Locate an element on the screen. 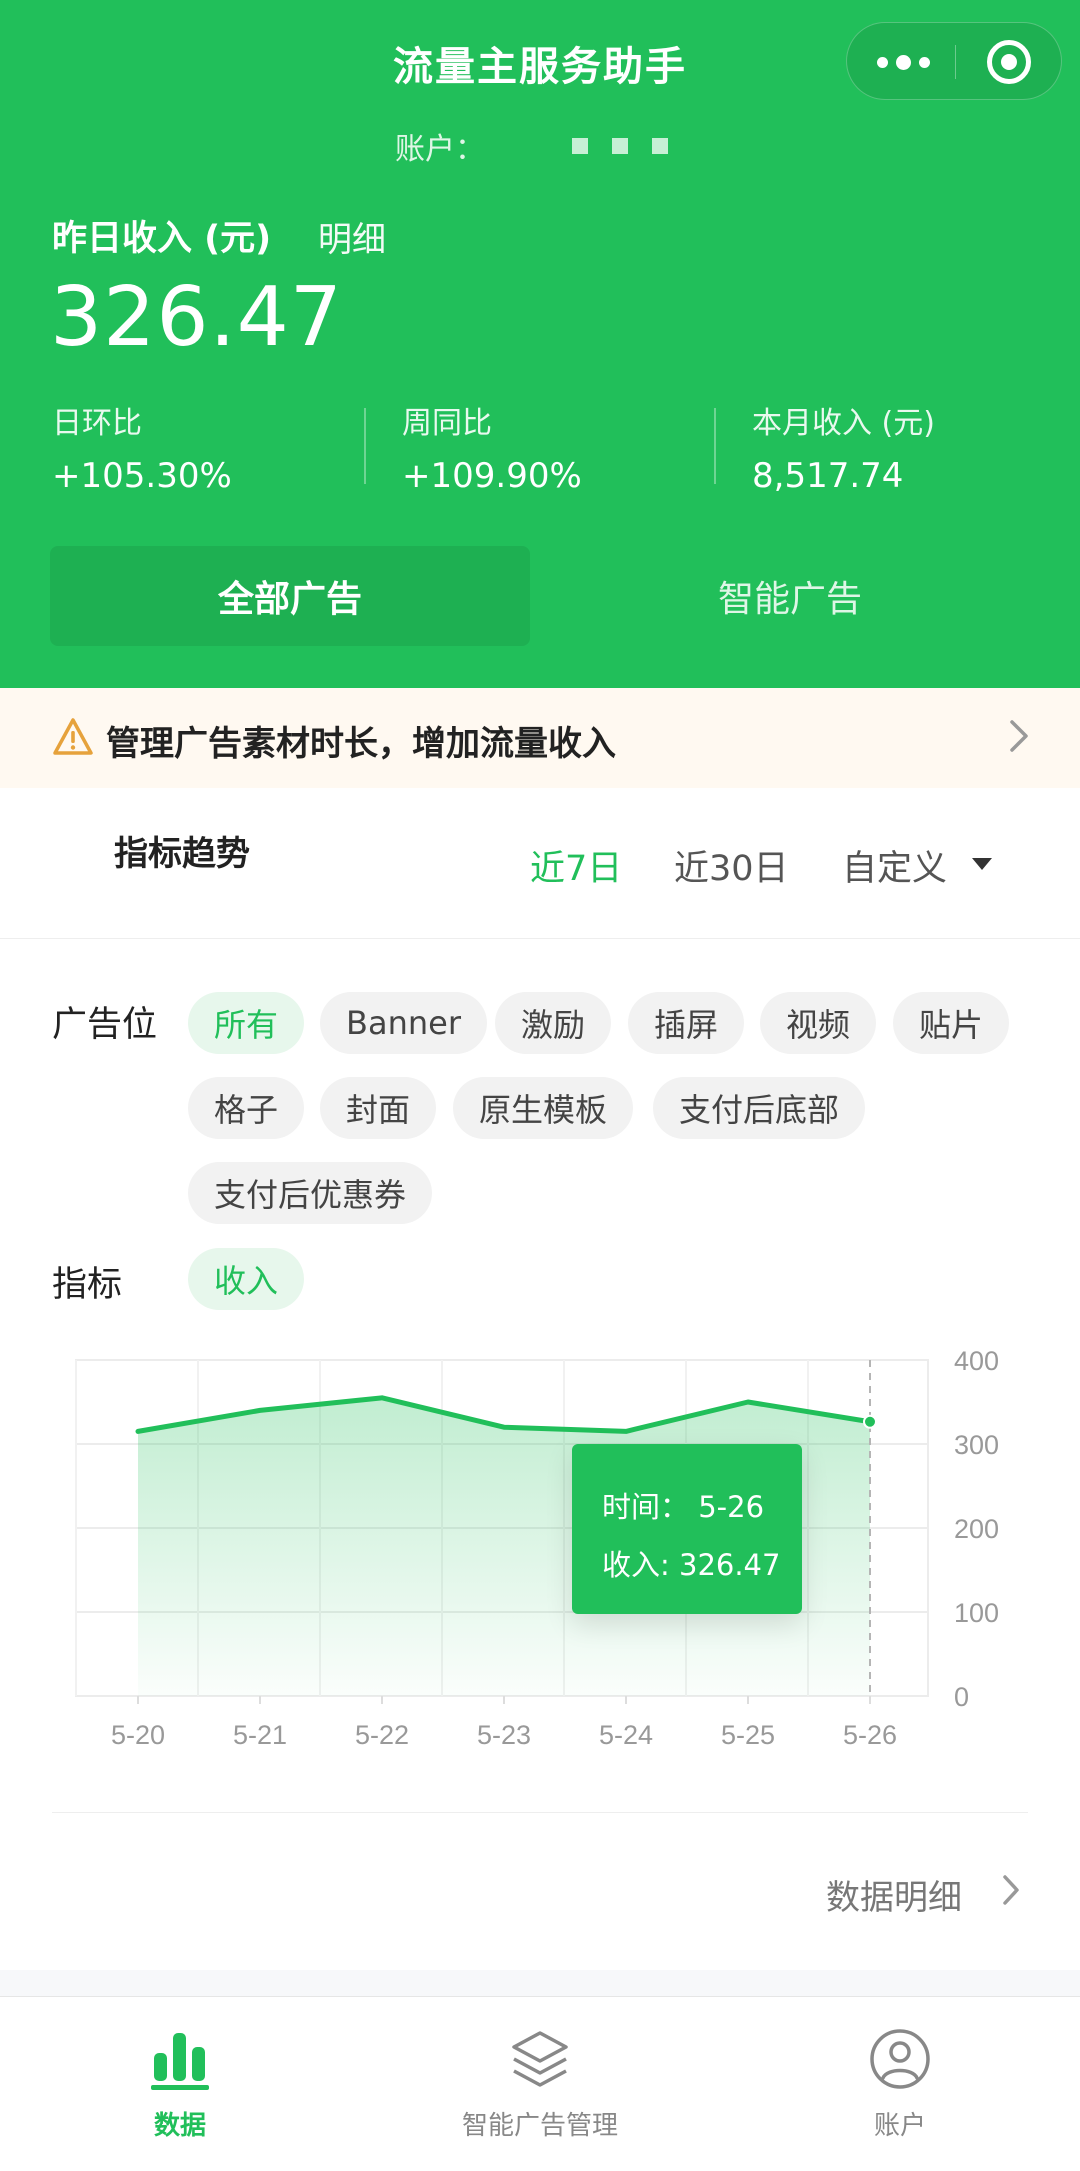 Image resolution: width=1080 pixels, height=2171 pixels. layers-icon is located at coordinates (540, 2059).